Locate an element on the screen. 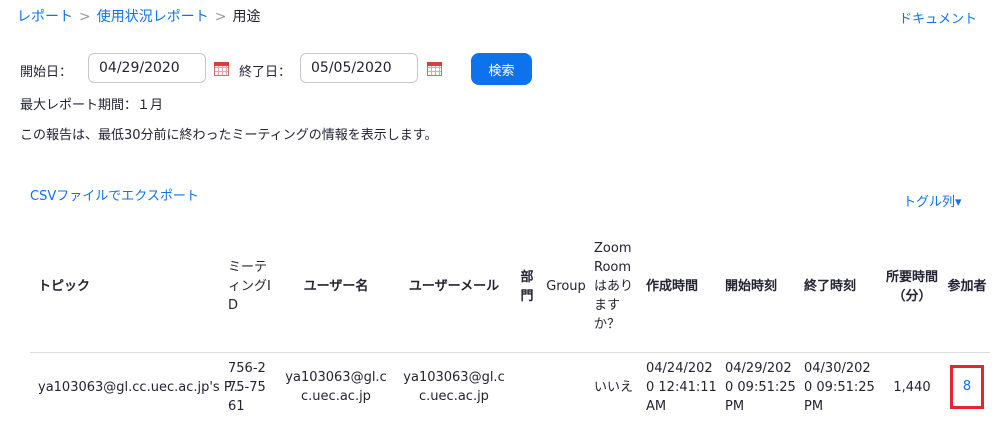  participants-link: 8 is located at coordinates (967, 387).